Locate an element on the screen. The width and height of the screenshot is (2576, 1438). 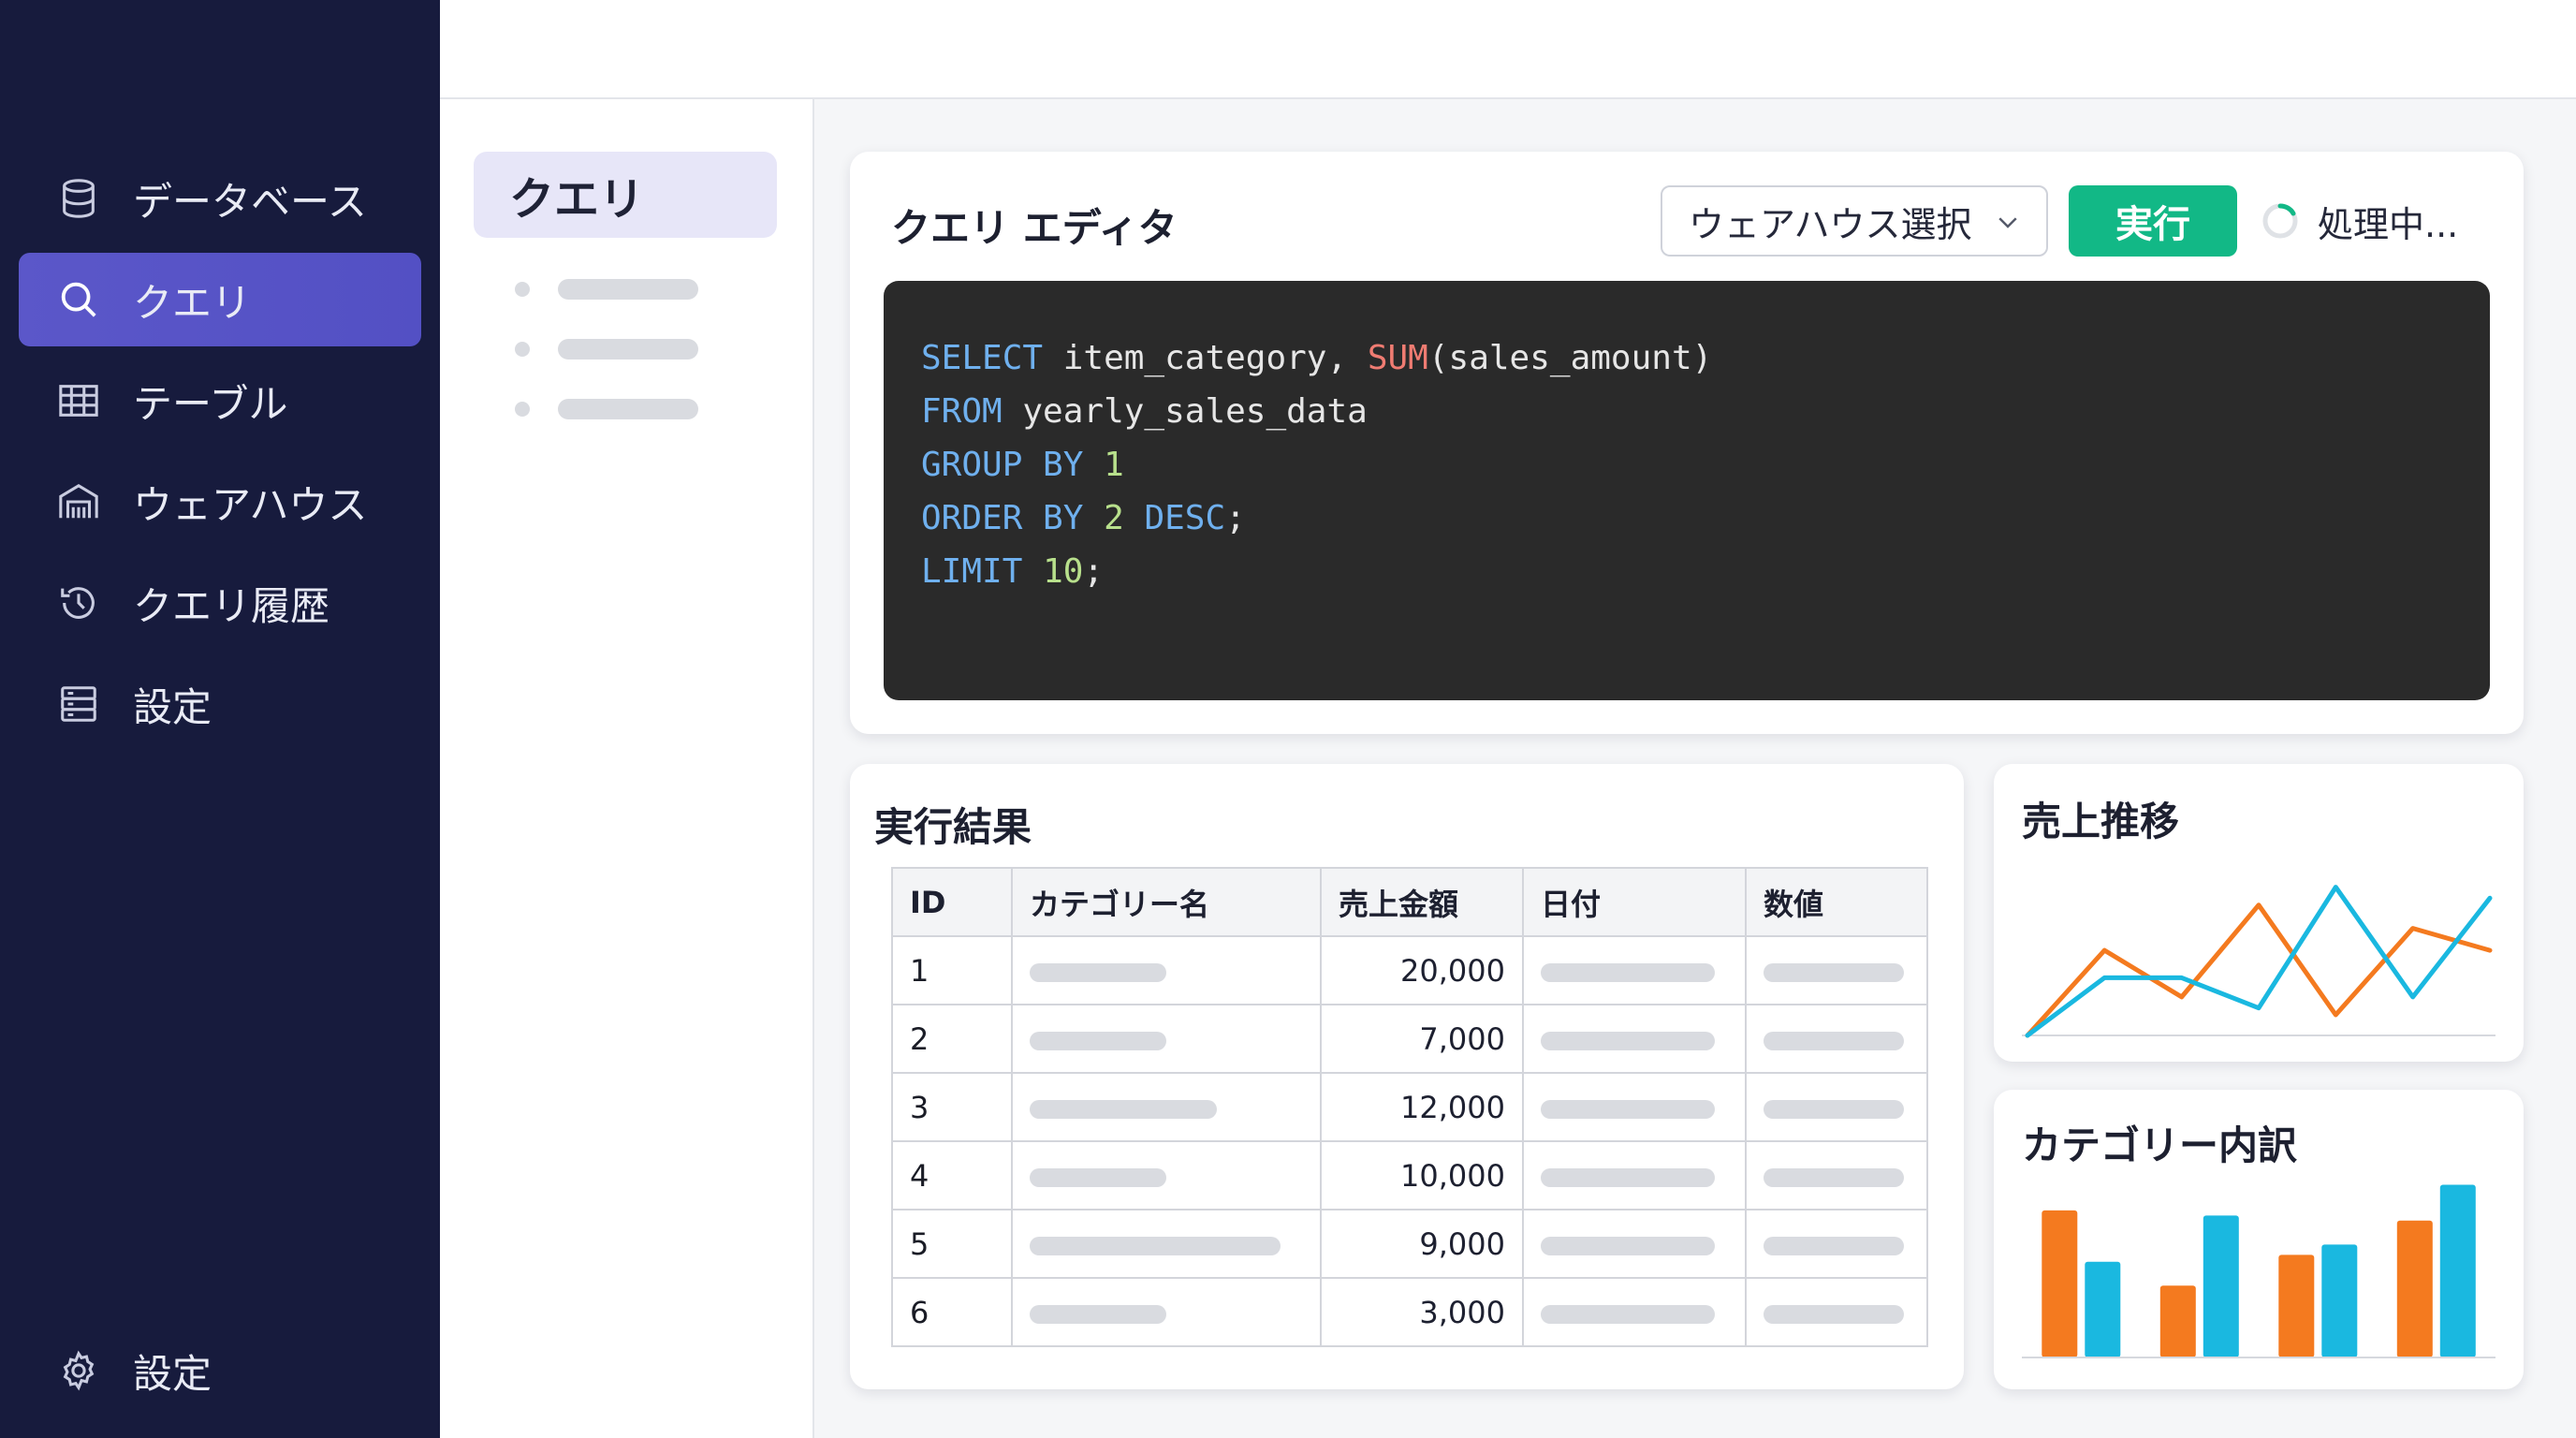
sidebar-footer-label: 設定 is located at coordinates (172, 1373).